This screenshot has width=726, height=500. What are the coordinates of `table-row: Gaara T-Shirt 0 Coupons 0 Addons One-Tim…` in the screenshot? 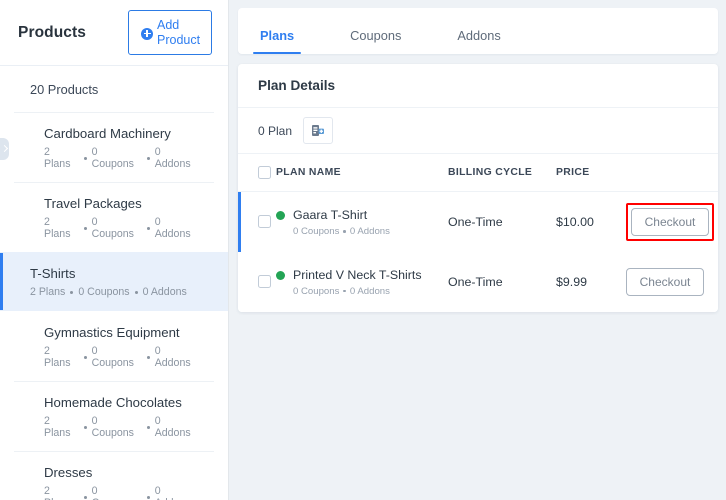 It's located at (478, 221).